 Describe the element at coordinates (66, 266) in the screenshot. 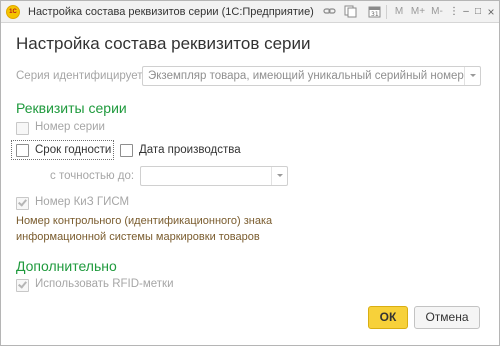

I see `section-additional: Дополнительно` at that location.